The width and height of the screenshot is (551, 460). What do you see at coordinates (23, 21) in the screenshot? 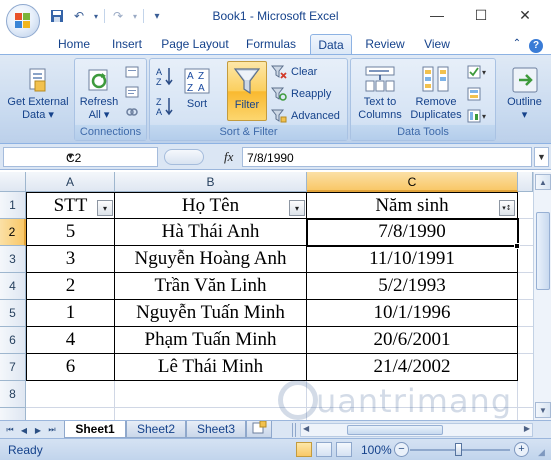
I see `office-button` at bounding box center [23, 21].